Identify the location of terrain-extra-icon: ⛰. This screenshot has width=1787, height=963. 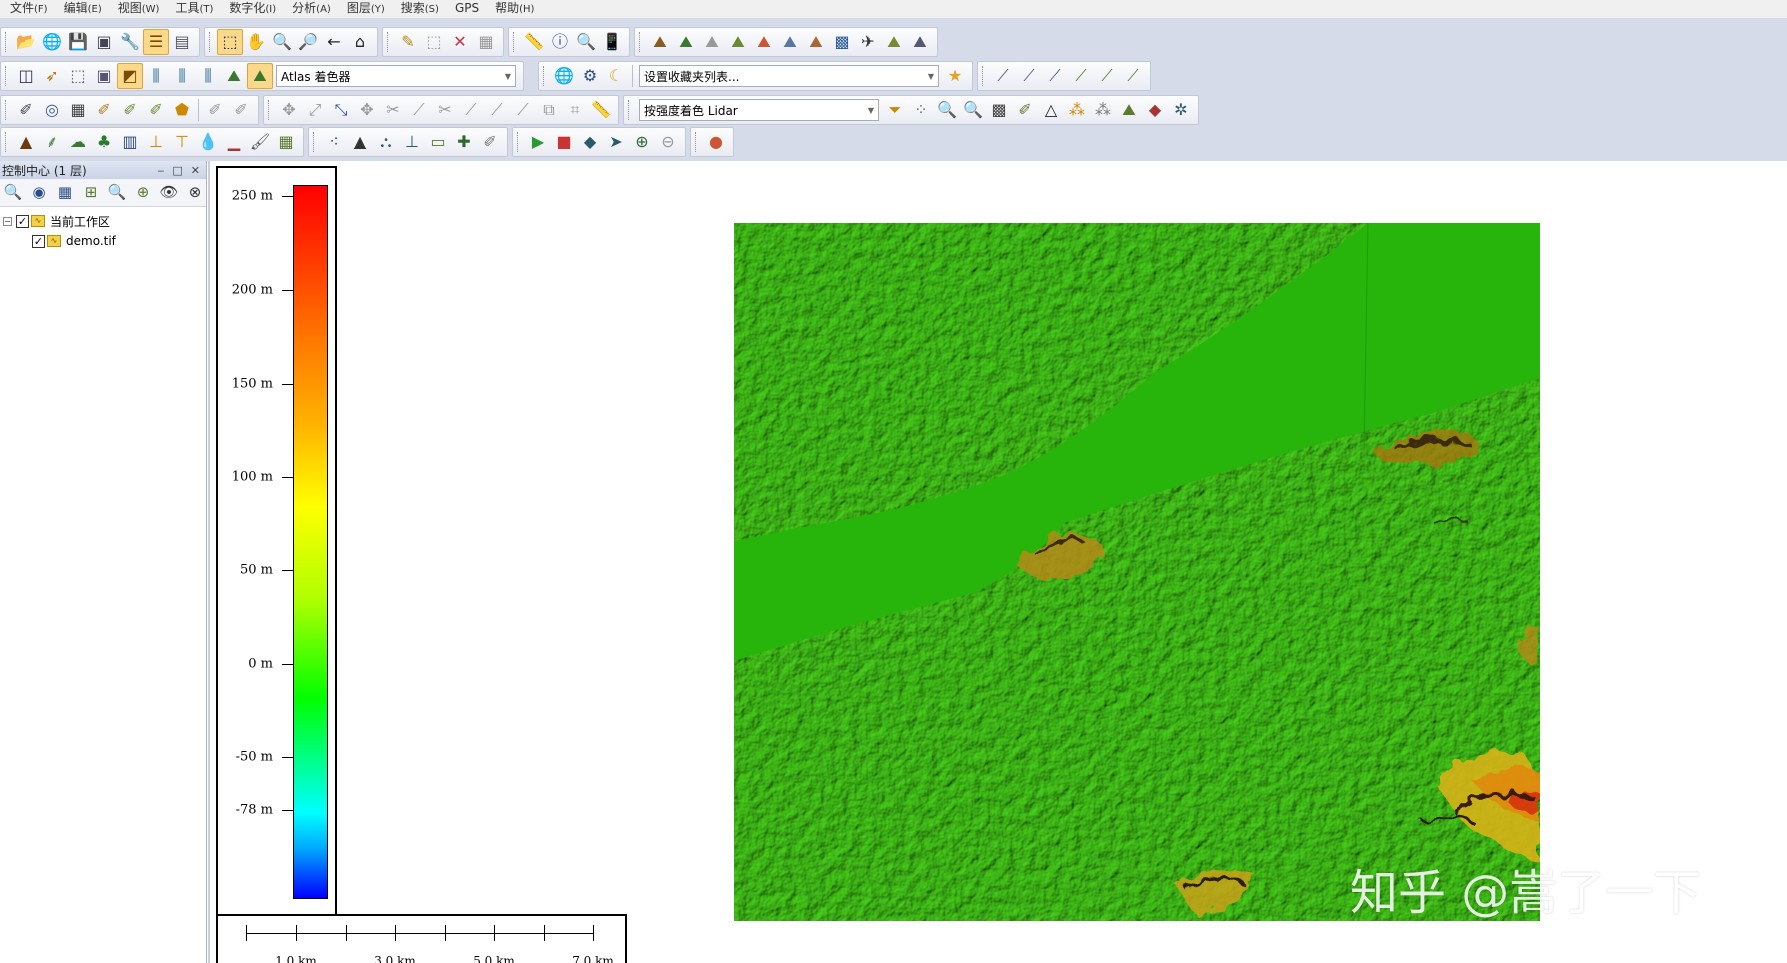
(920, 42).